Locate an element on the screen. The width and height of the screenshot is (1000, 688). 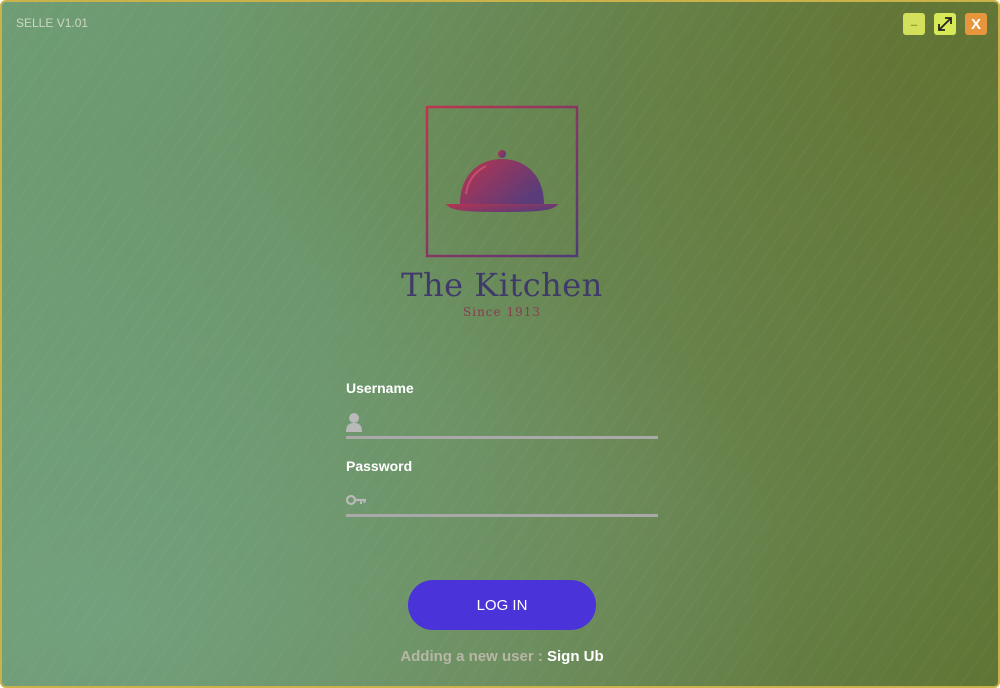
brand-since: Since 1913 is located at coordinates (502, 312).